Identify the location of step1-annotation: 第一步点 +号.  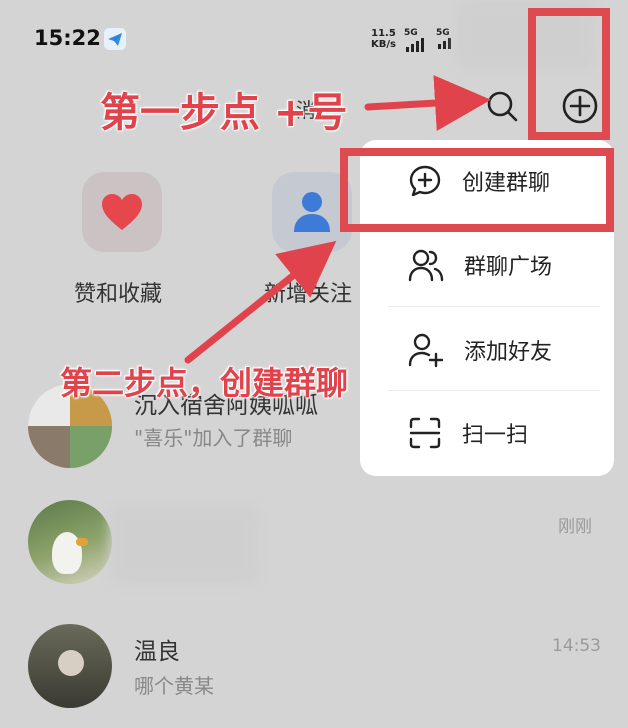
(224, 113).